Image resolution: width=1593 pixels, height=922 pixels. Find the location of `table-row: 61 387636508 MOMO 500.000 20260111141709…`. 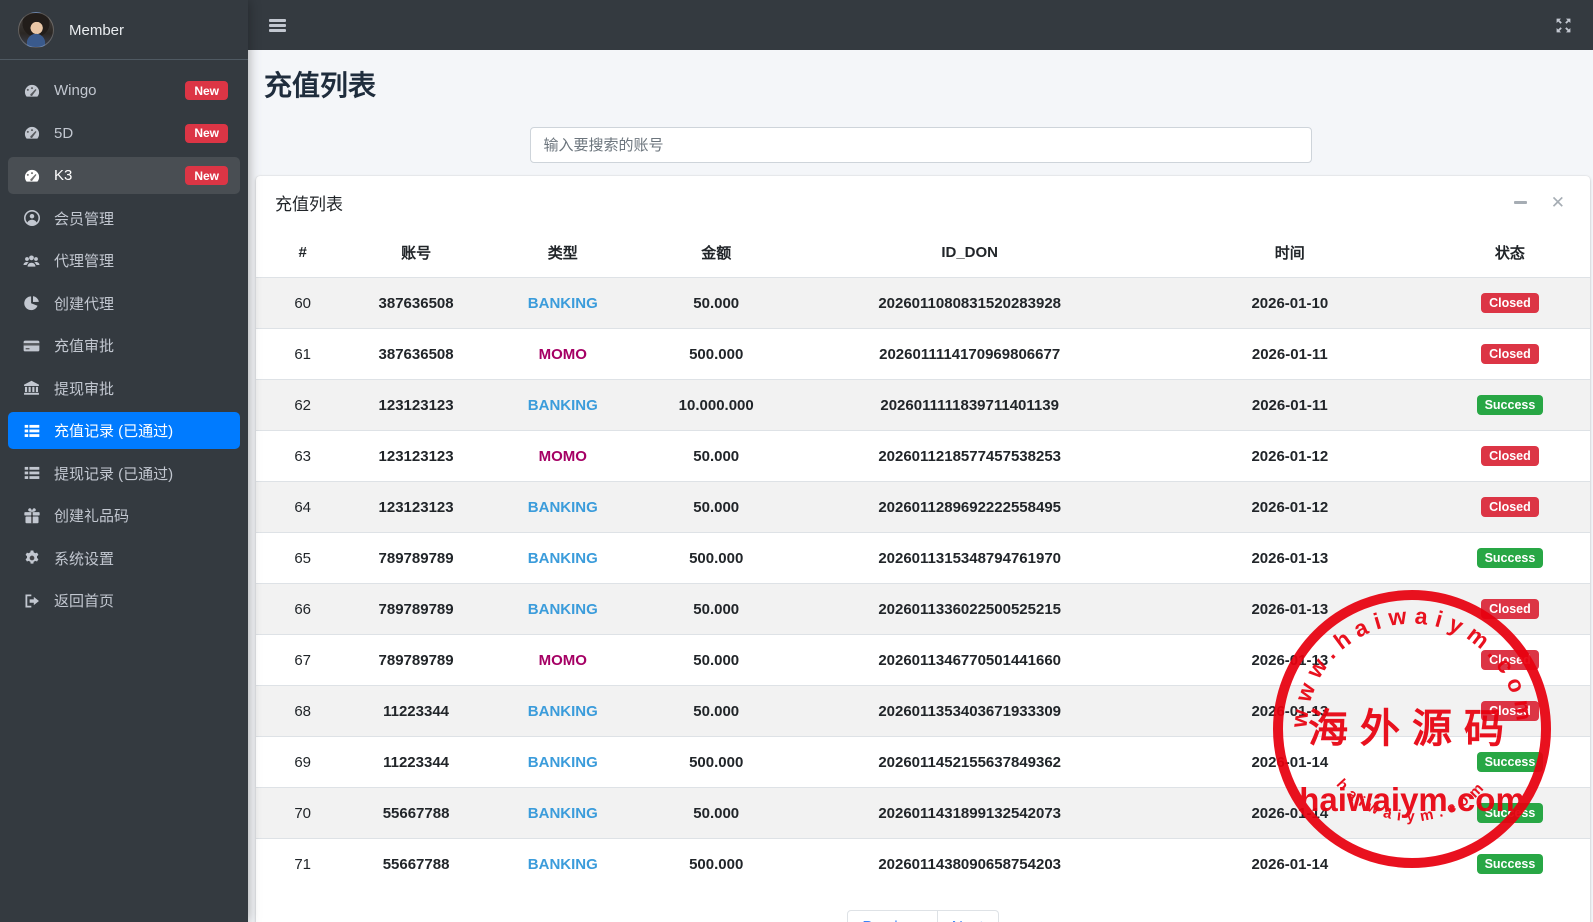

table-row: 61 387636508 MOMO 500.000 20260111141709… is located at coordinates (923, 354).